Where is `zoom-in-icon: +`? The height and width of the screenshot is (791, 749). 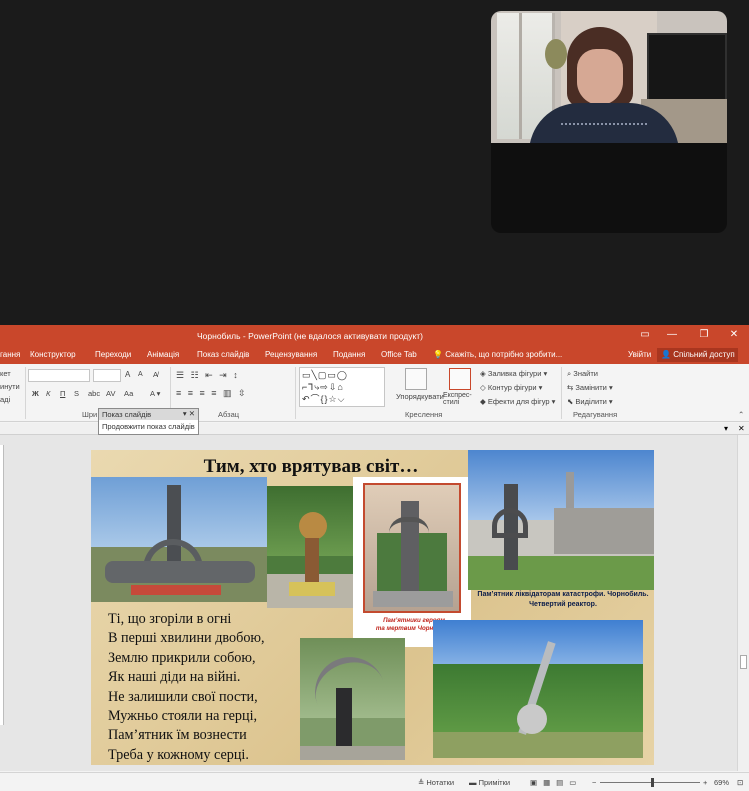 zoom-in-icon: + is located at coordinates (705, 782).